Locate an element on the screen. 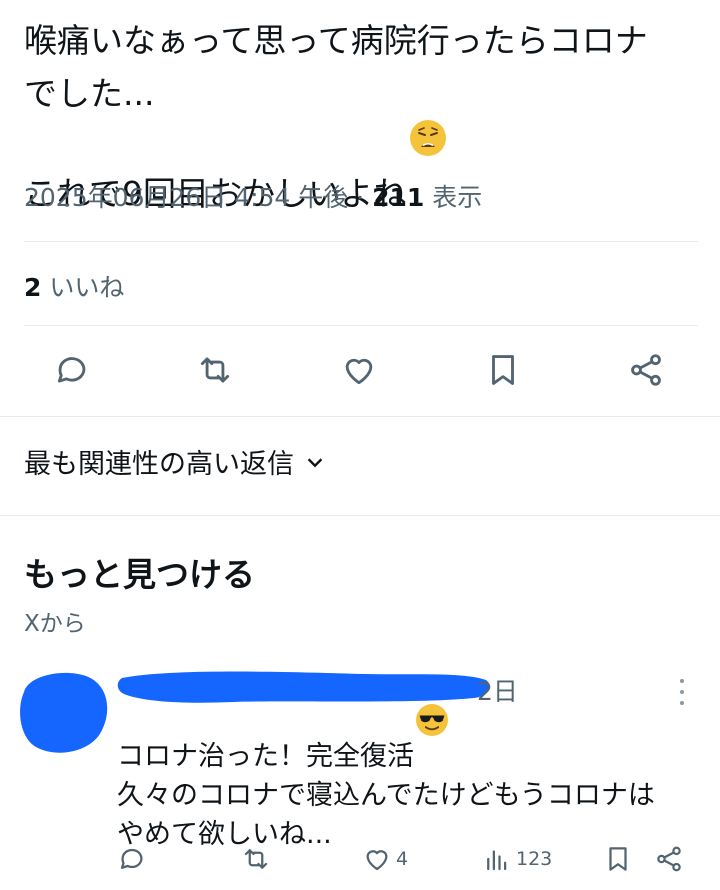 The height and width of the screenshot is (890, 720). reply-retweet-button is located at coordinates (256, 859).